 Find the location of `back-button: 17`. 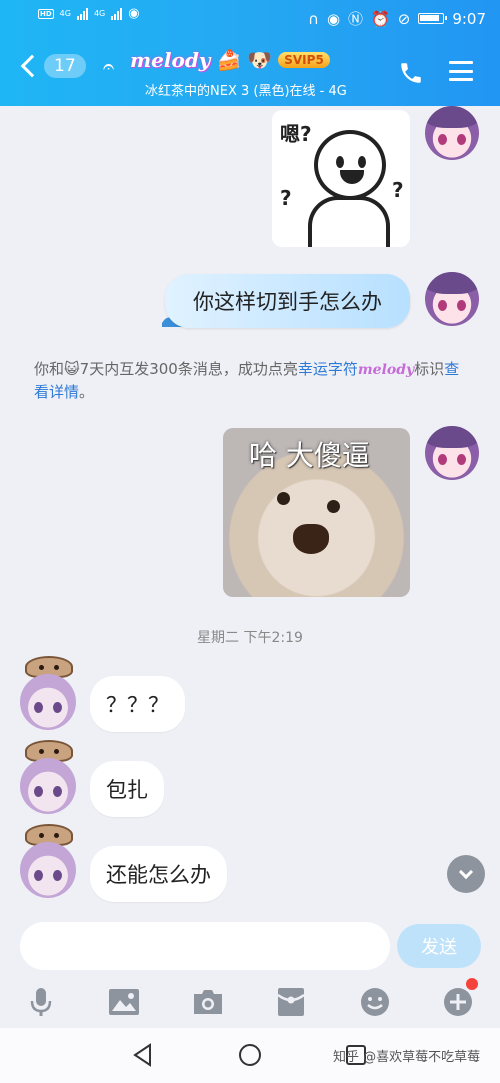

back-button: 17 is located at coordinates (52, 66).